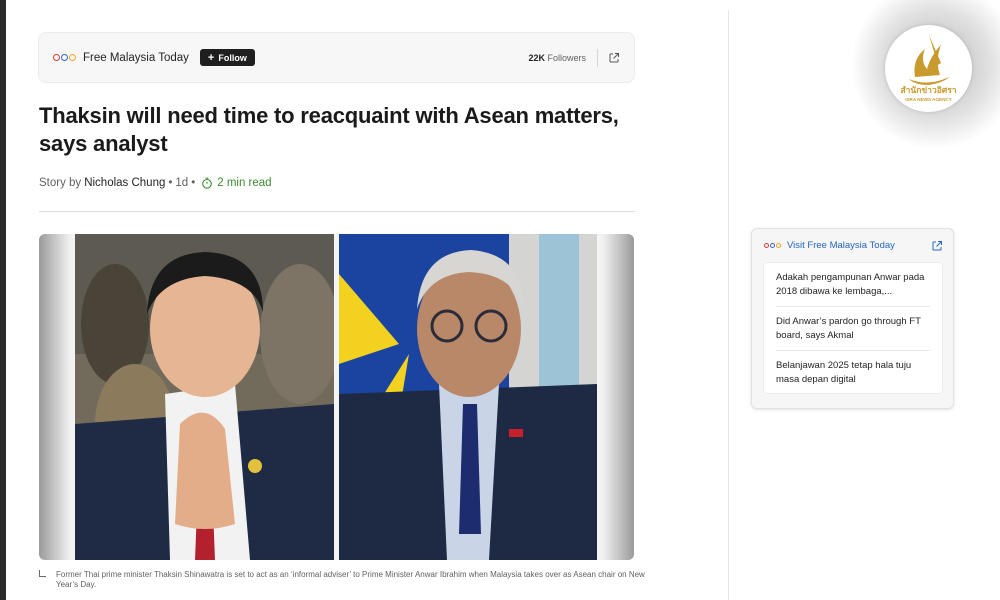 The height and width of the screenshot is (600, 1000). I want to click on isra-news-agency-logo: สำนักข่าวอิศรา ISRA NEWS AGENCY, so click(928, 68).